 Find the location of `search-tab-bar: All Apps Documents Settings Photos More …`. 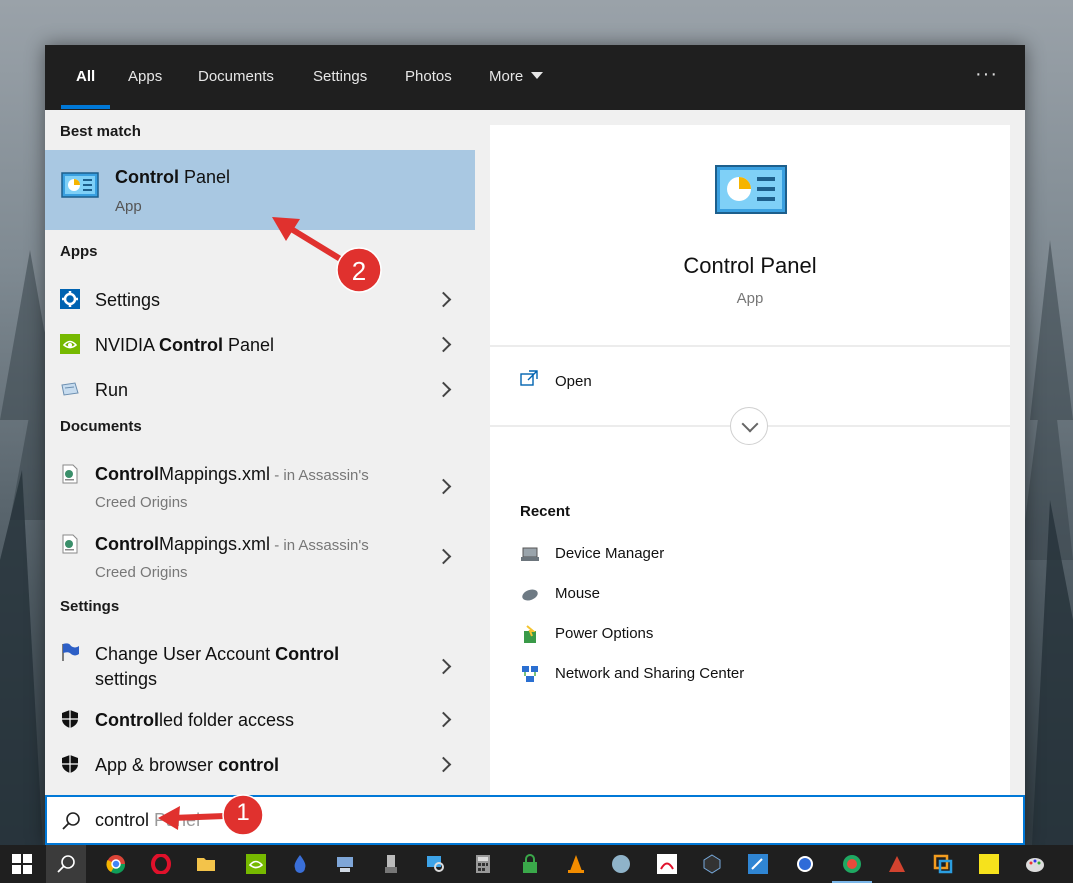

search-tab-bar: All Apps Documents Settings Photos More … is located at coordinates (535, 77).